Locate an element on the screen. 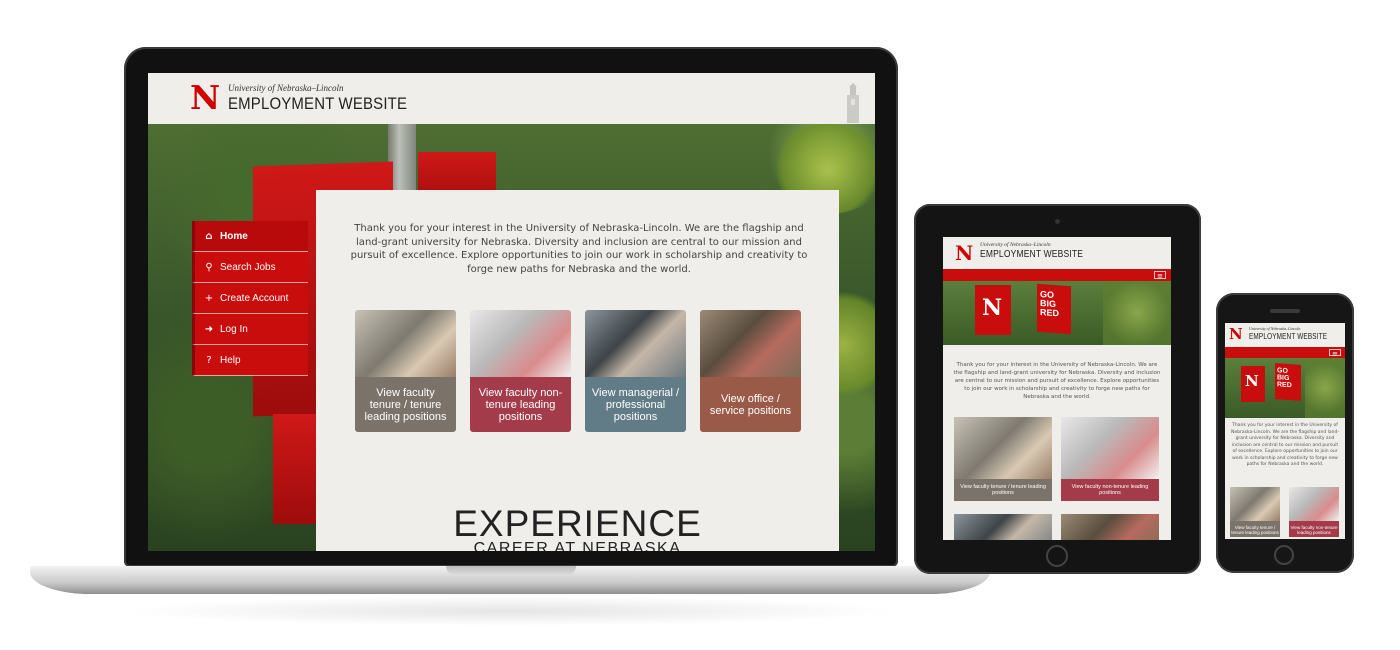  help-icon: ? is located at coordinates (209, 360).